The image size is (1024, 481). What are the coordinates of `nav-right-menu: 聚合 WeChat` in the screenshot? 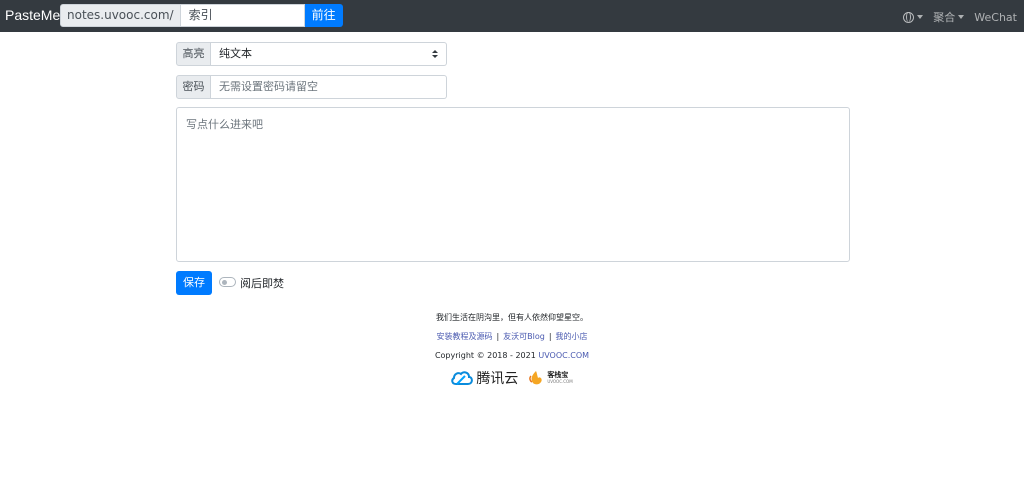 It's located at (955, 17).